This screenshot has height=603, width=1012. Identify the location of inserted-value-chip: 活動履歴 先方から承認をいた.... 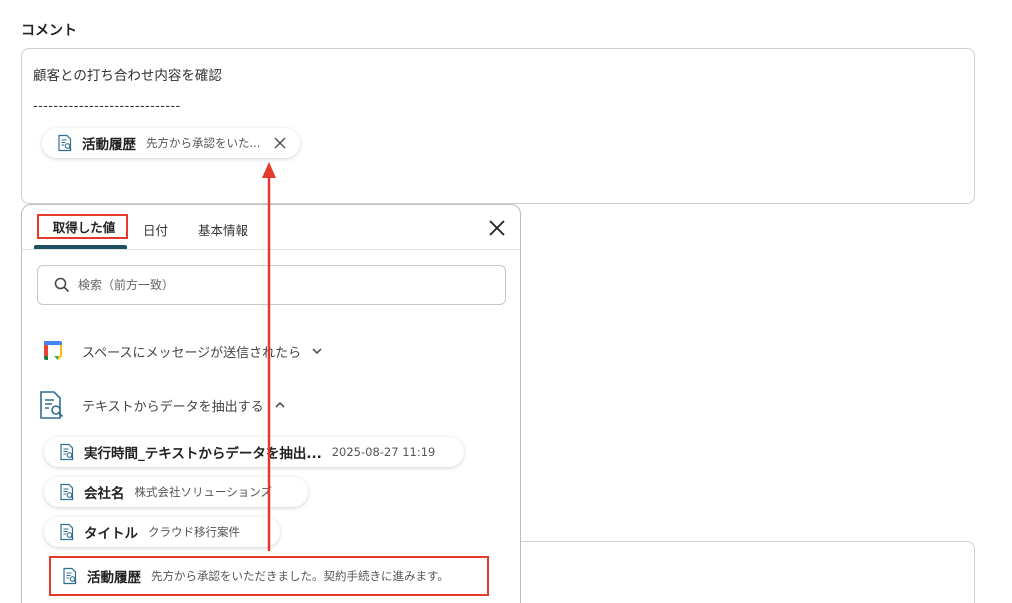
(171, 143).